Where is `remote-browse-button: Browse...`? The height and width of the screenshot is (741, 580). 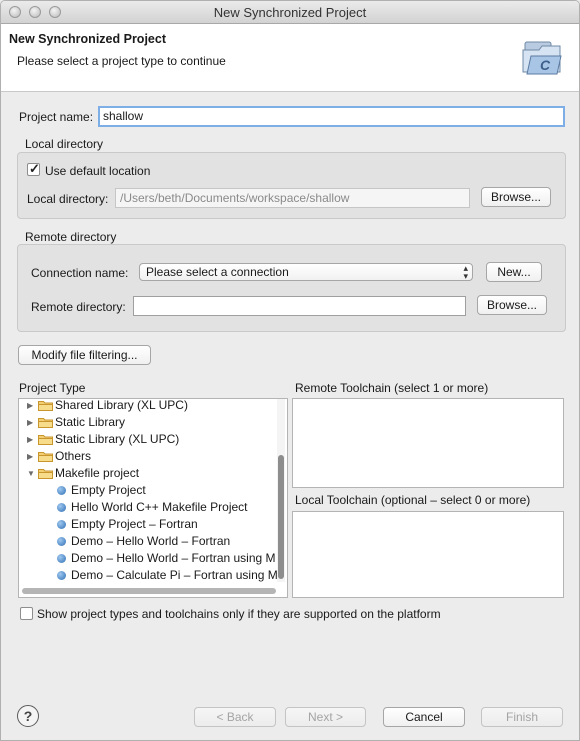
remote-browse-button: Browse... is located at coordinates (512, 305).